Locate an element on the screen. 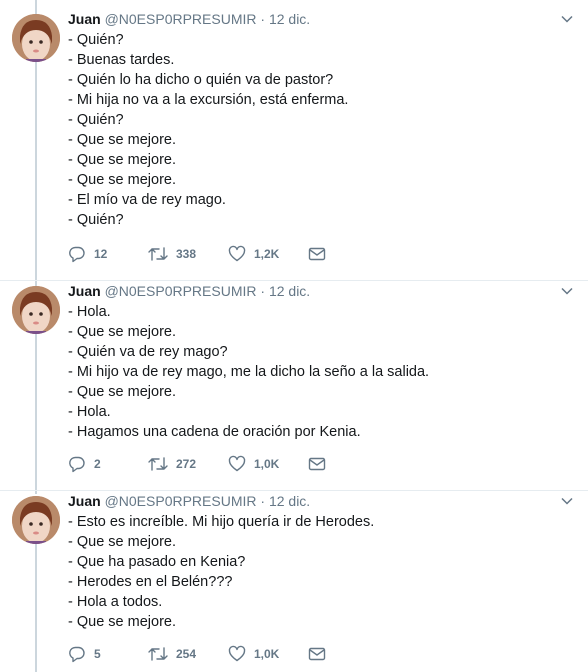 This screenshot has height=672, width=588. tweet-line: - Herodes en el Belén??? is located at coordinates (150, 582).